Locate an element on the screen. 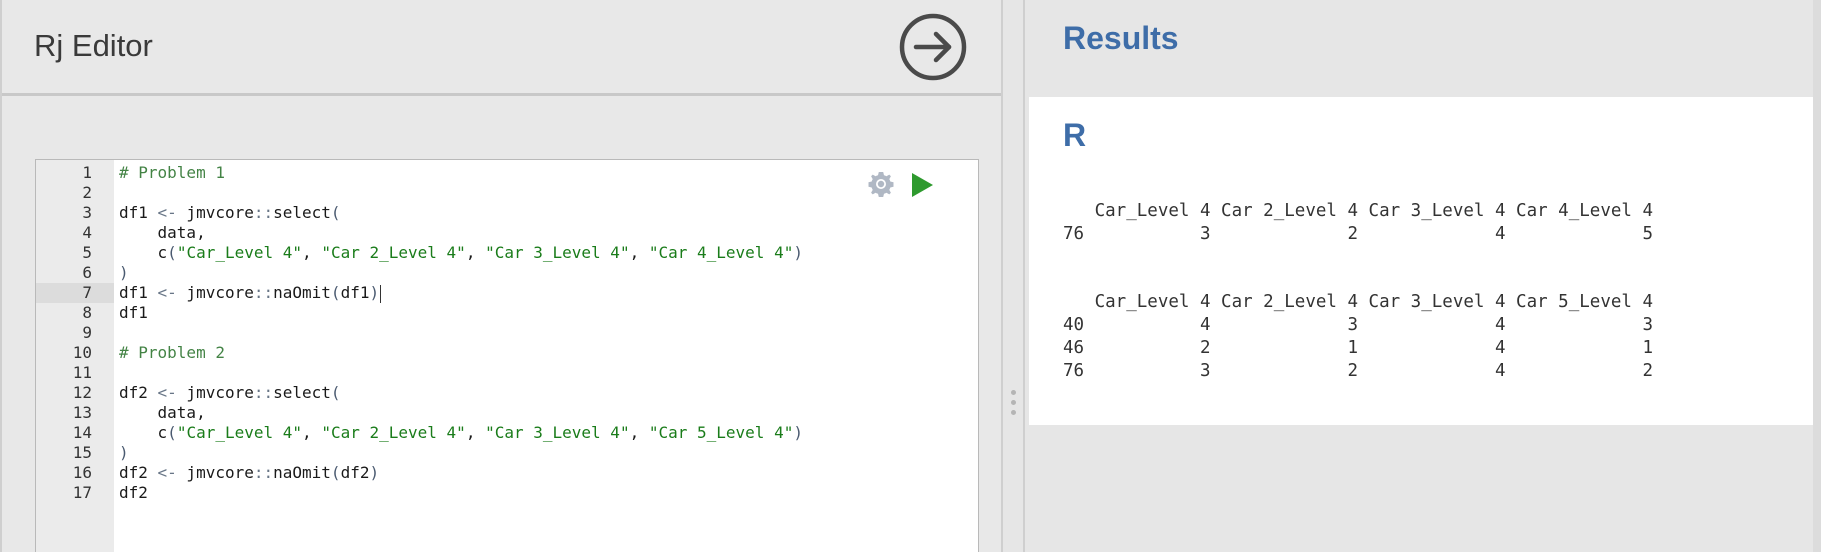 Image resolution: width=1821 pixels, height=552 pixels. play-icon is located at coordinates (922, 185).